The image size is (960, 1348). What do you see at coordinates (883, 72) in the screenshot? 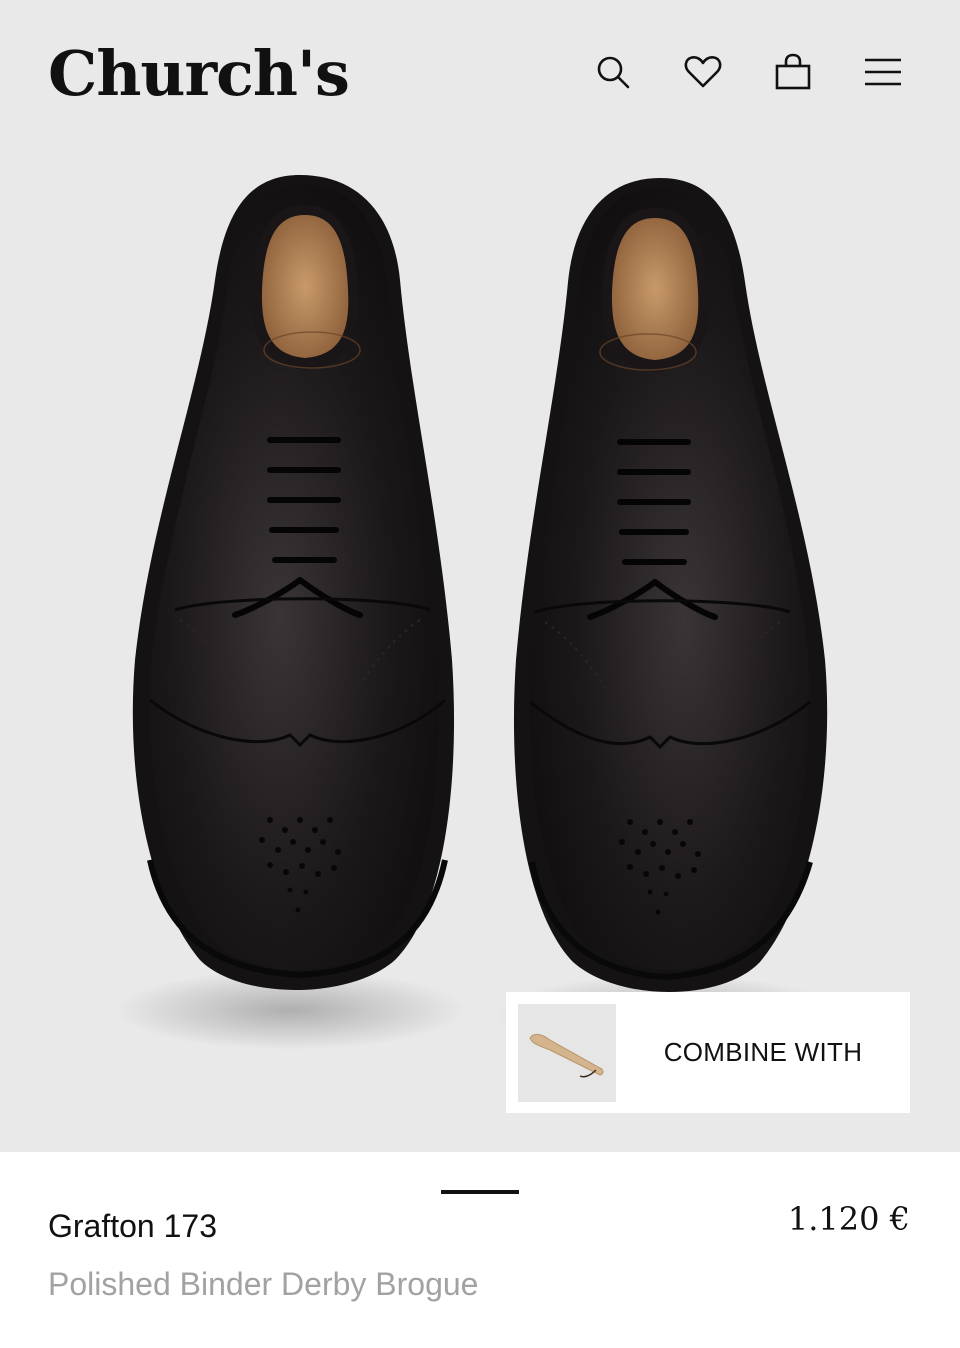
I see `menu-icon` at bounding box center [883, 72].